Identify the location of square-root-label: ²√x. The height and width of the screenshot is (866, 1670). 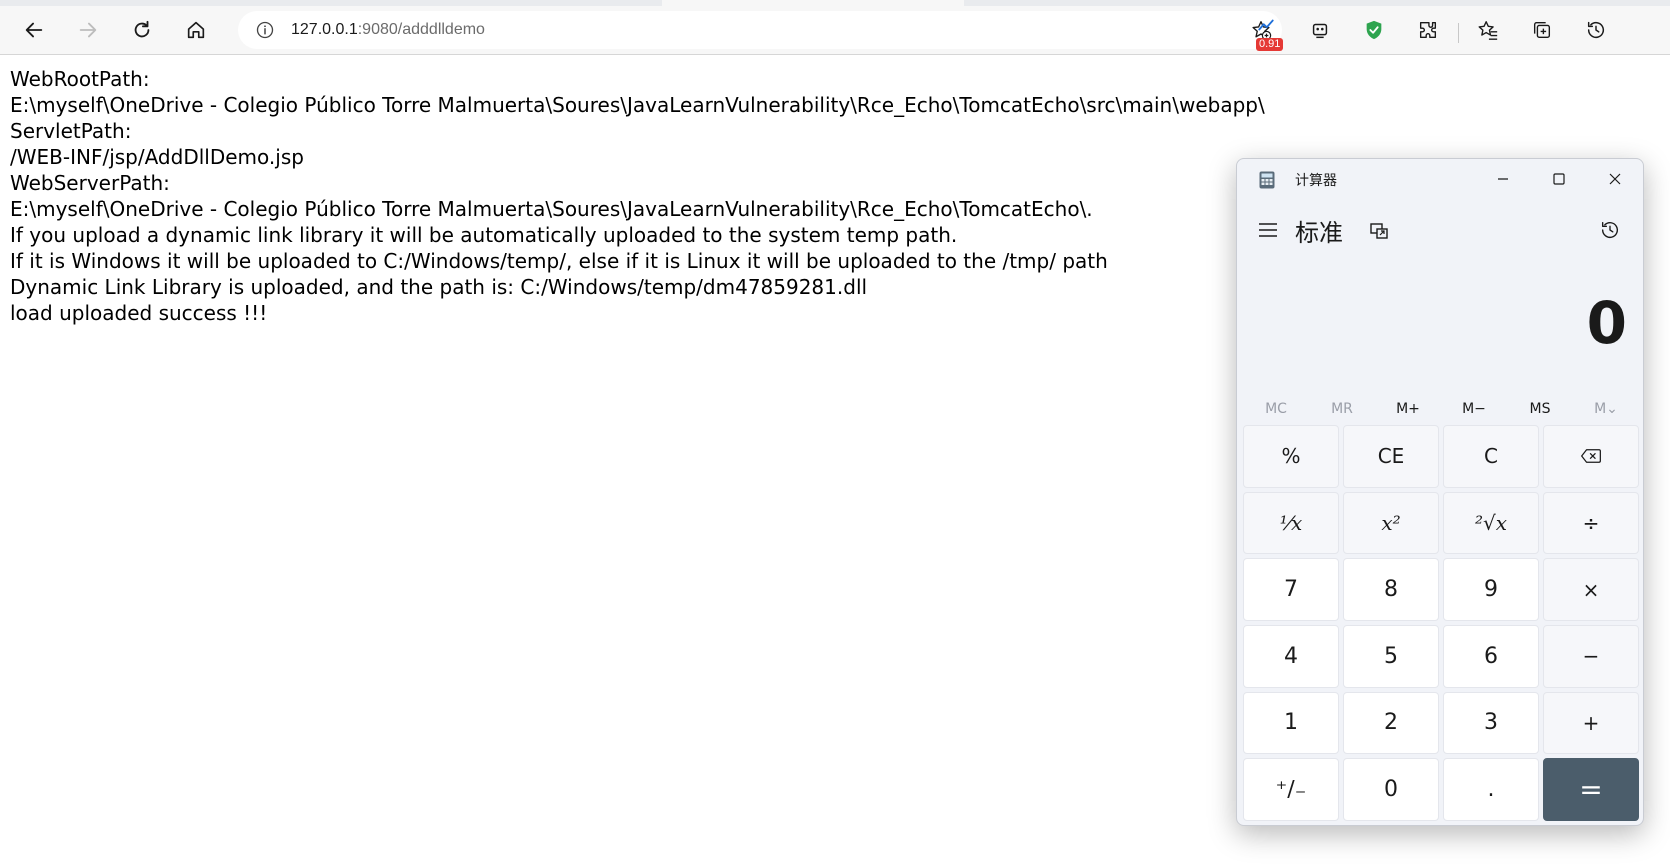
(1491, 522).